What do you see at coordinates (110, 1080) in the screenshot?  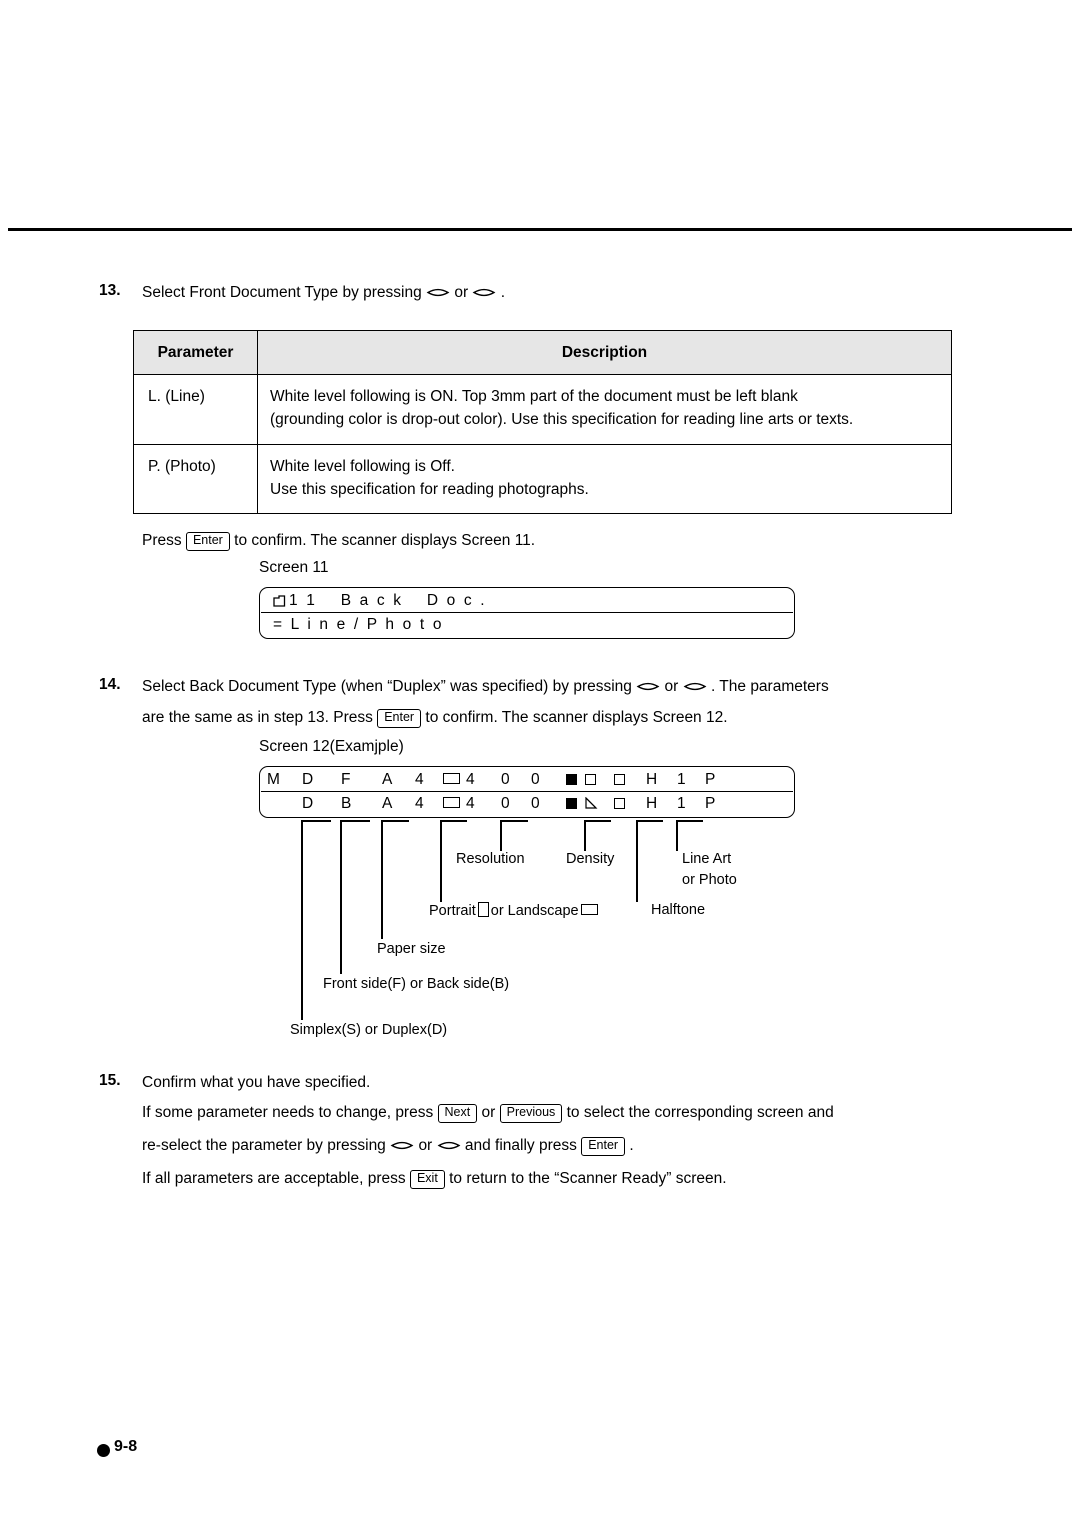 I see `step-15-number: 15.` at bounding box center [110, 1080].